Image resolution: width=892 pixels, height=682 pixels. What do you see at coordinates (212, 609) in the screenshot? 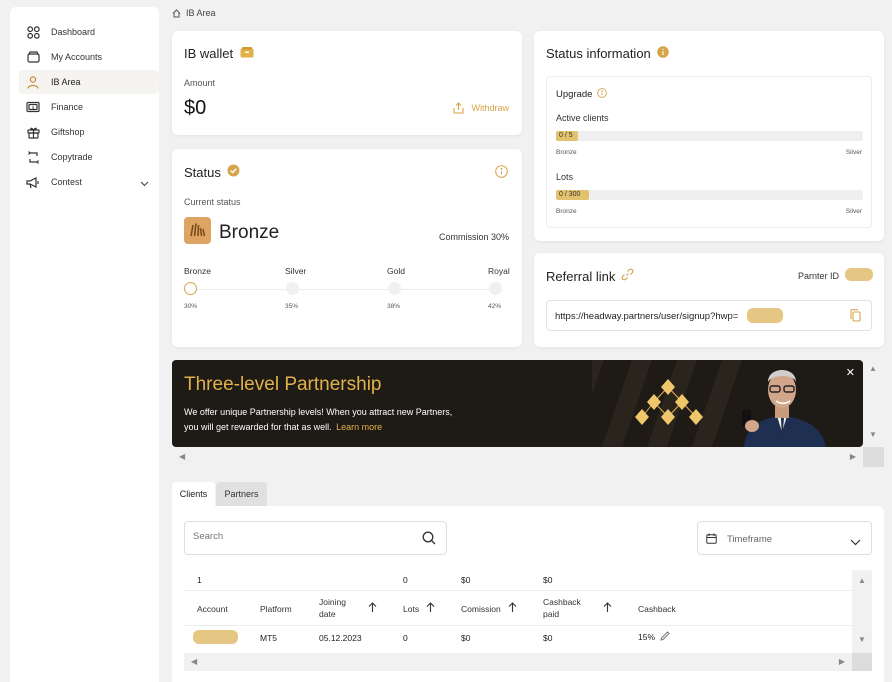
I see `column-header-account: Account` at bounding box center [212, 609].